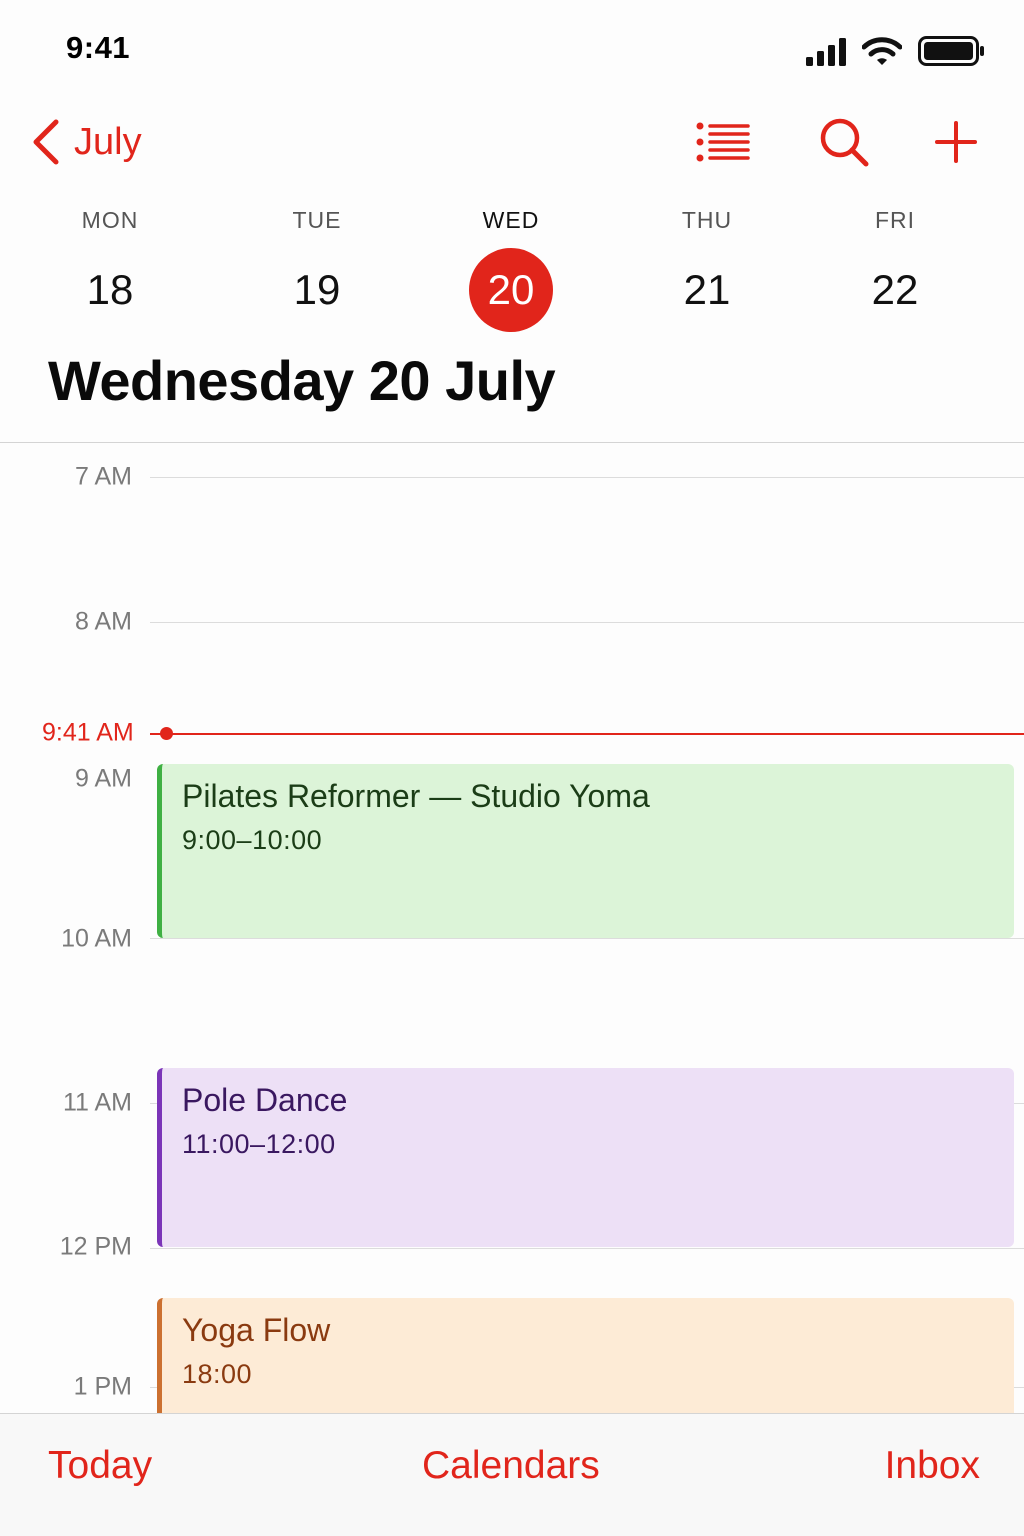  I want to click on tab-calendars: Calendars, so click(511, 1466).